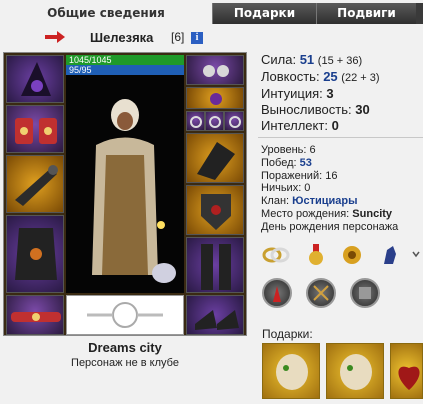 The width and height of the screenshot is (423, 404). Describe the element at coordinates (287, 334) in the screenshot. I see `gifts-label: Подарки:` at that location.